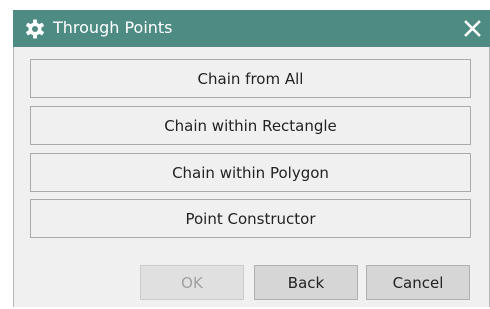 This screenshot has height=309, width=490. What do you see at coordinates (35, 29) in the screenshot?
I see `gear-icon` at bounding box center [35, 29].